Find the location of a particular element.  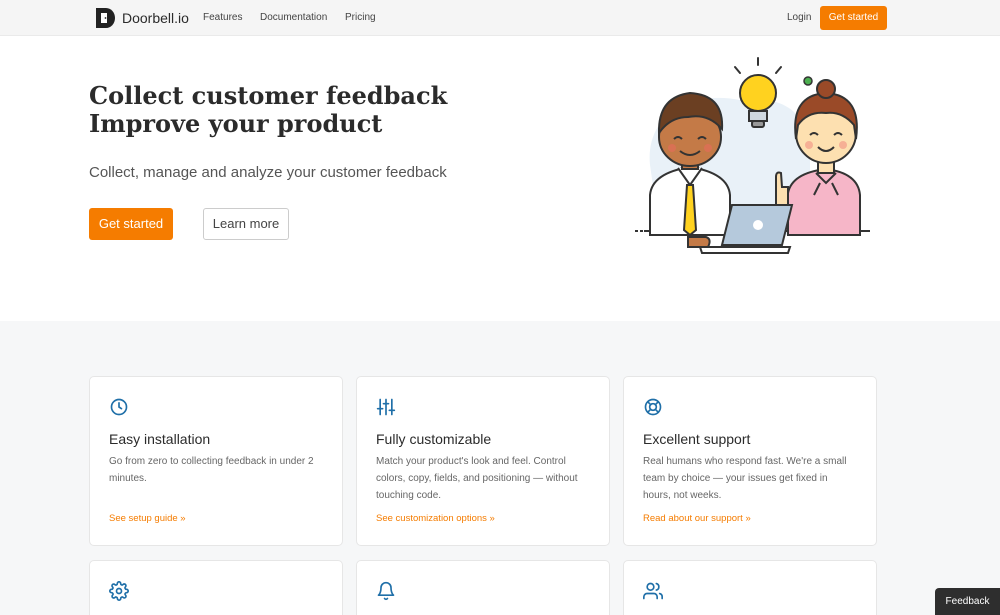

sliders-icon is located at coordinates (386, 407).